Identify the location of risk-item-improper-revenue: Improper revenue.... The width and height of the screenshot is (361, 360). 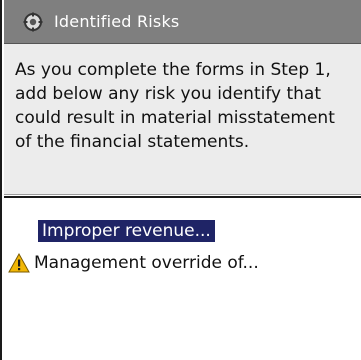
(109, 231).